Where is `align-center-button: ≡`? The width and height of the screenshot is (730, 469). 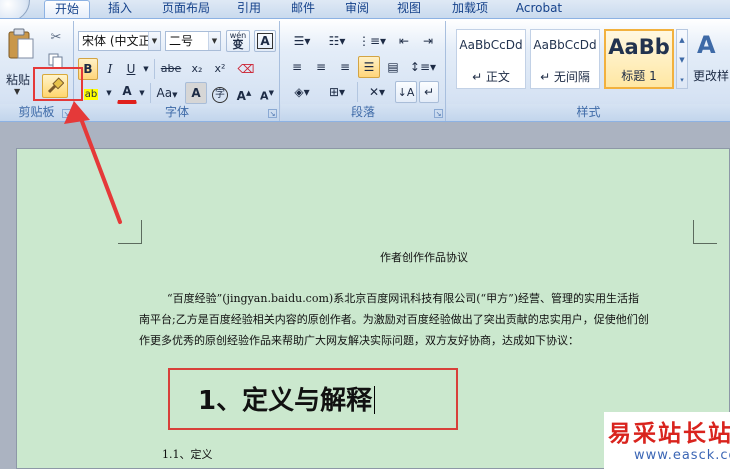 align-center-button: ≡ is located at coordinates (321, 67).